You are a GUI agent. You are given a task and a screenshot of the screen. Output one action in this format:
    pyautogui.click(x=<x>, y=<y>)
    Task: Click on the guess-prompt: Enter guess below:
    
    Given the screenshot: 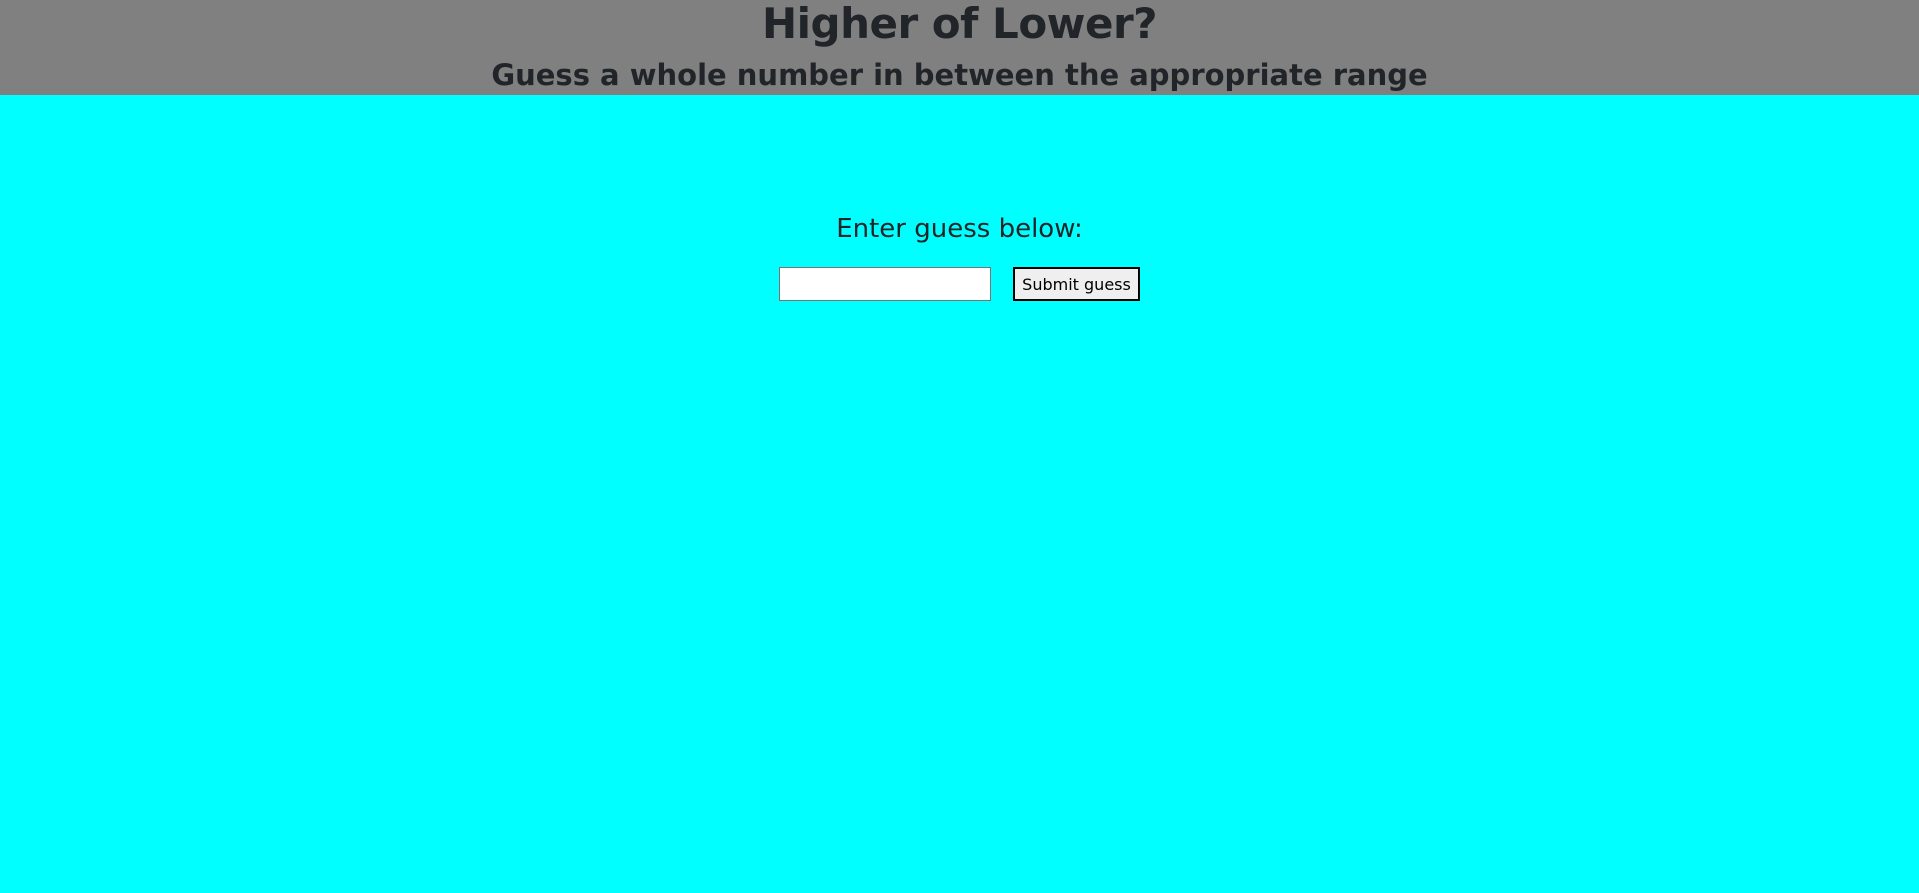 What is the action you would take?
    pyautogui.click(x=959, y=229)
    